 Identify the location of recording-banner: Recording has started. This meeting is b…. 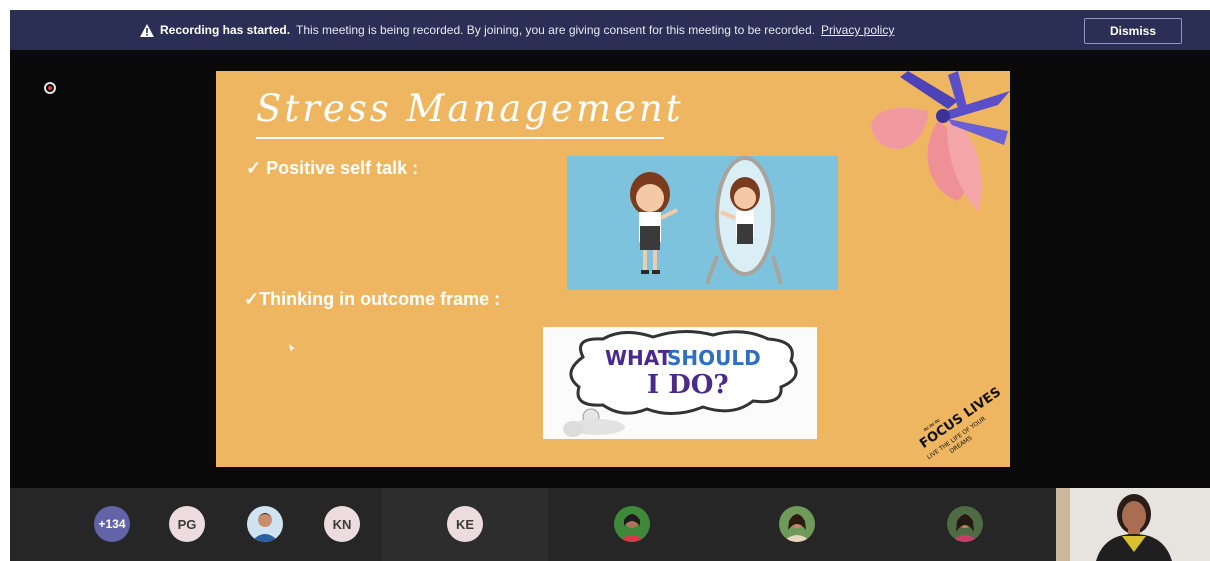
(610, 30).